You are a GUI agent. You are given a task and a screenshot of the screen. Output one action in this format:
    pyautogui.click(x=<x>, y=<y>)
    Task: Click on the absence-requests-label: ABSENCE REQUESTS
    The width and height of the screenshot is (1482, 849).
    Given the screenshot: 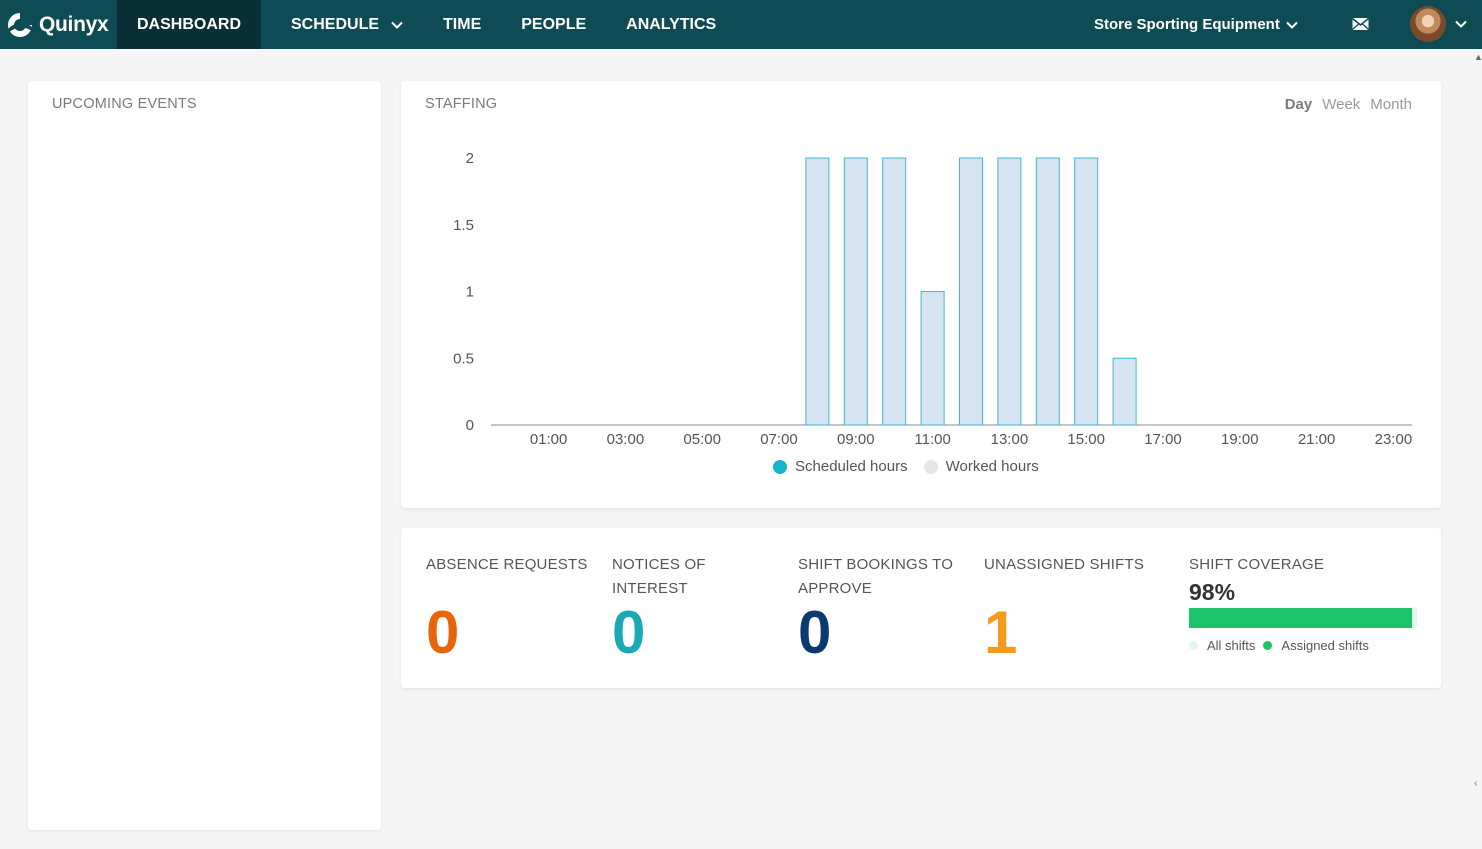 What is the action you would take?
    pyautogui.click(x=507, y=564)
    